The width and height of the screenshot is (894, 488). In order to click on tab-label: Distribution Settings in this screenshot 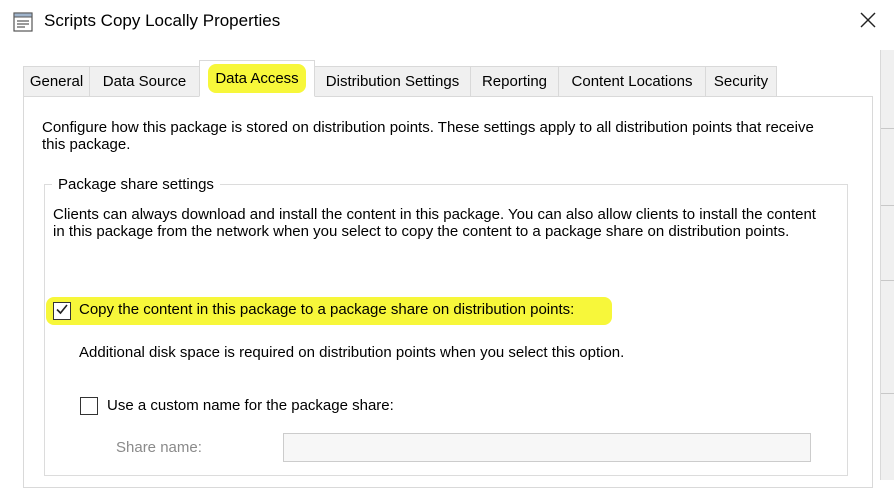, I will do `click(392, 81)`.